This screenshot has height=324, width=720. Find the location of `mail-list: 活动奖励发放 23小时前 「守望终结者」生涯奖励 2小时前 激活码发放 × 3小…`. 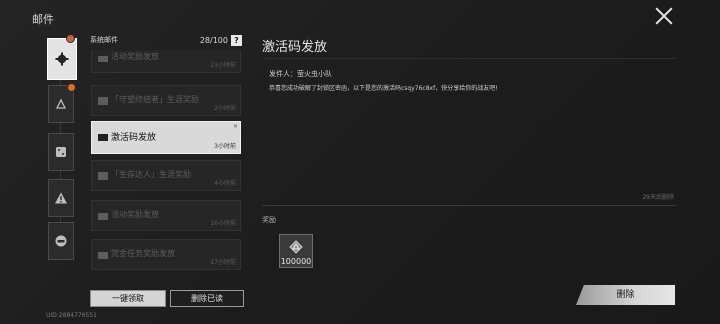

mail-list: 活动奖励发放 23小时前 「守望终结者」生涯奖励 2小时前 激活码发放 × 3小… is located at coordinates (166, 165).